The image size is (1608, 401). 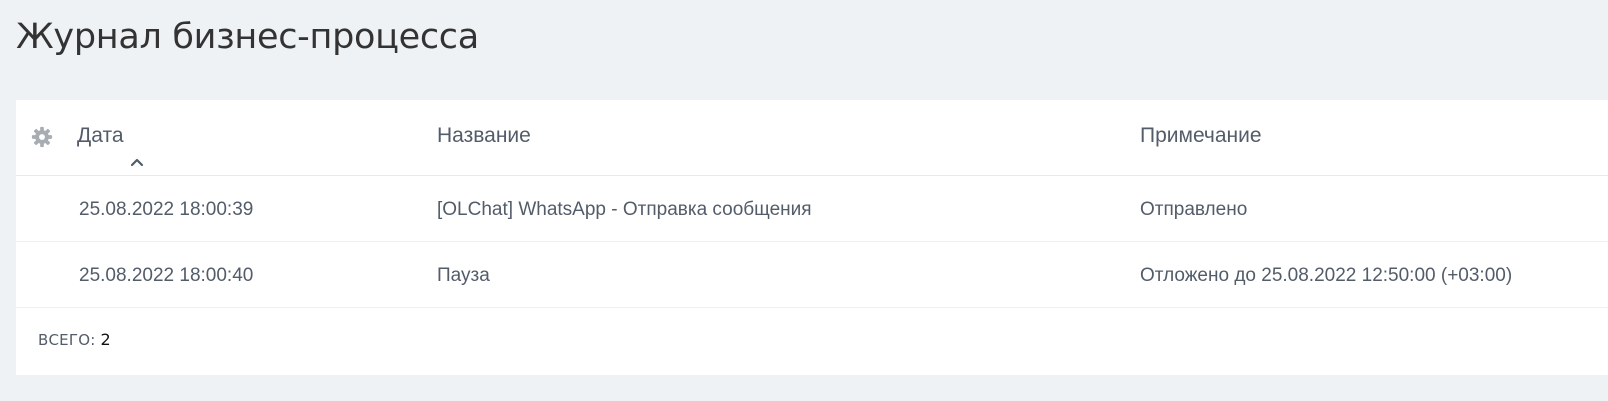 I want to click on cell-note: Отправлено, so click(x=1194, y=209).